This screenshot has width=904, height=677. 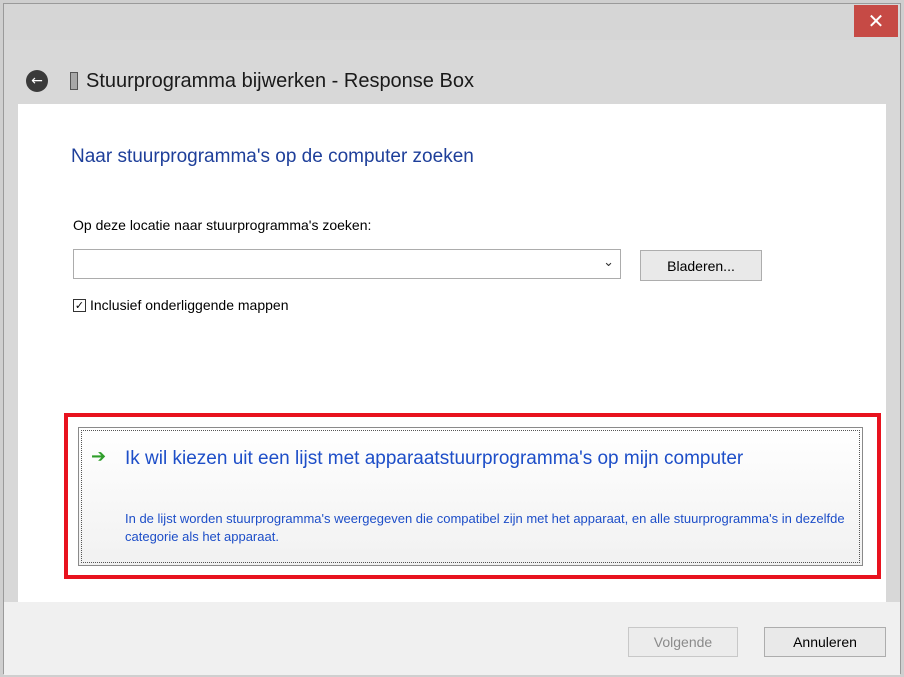 I want to click on footer-bar: Volgende Annuleren, so click(x=452, y=638).